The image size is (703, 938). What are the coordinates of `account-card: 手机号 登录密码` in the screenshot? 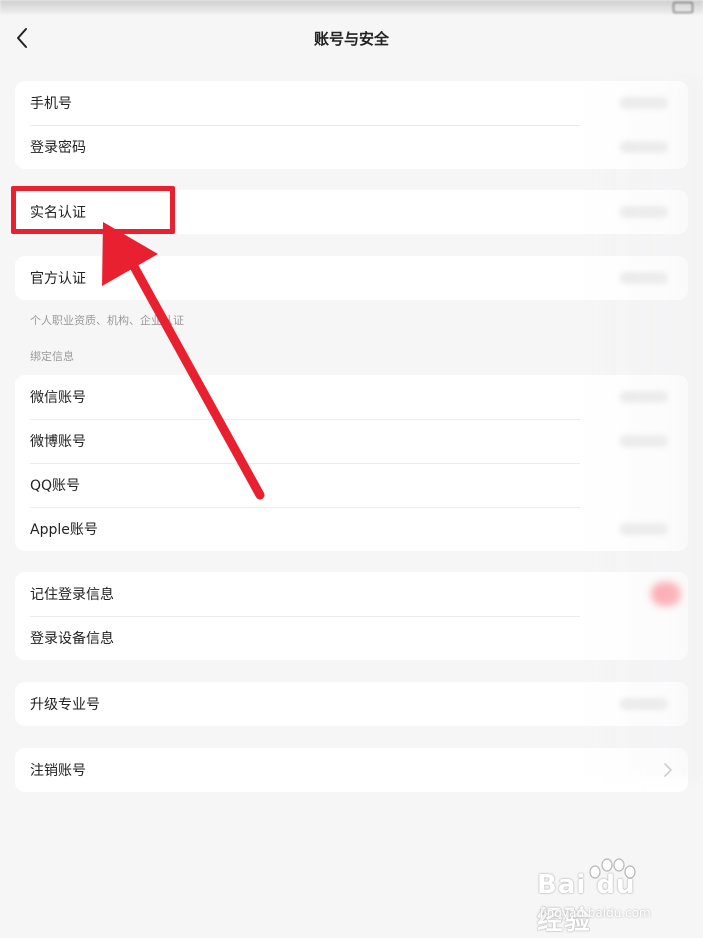 It's located at (351, 125).